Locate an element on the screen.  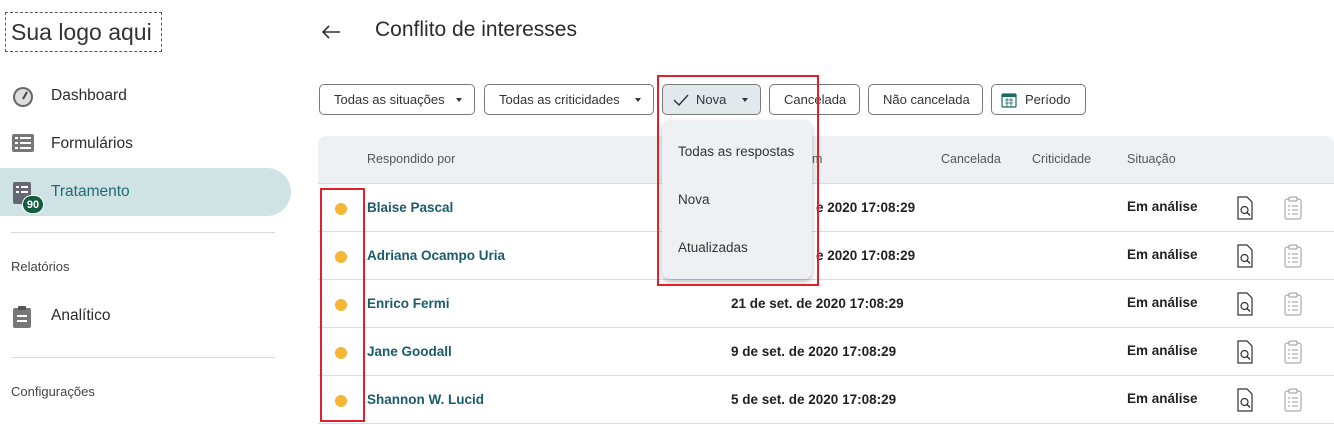
respondent-name: Shannon W. Lucid is located at coordinates (425, 399).